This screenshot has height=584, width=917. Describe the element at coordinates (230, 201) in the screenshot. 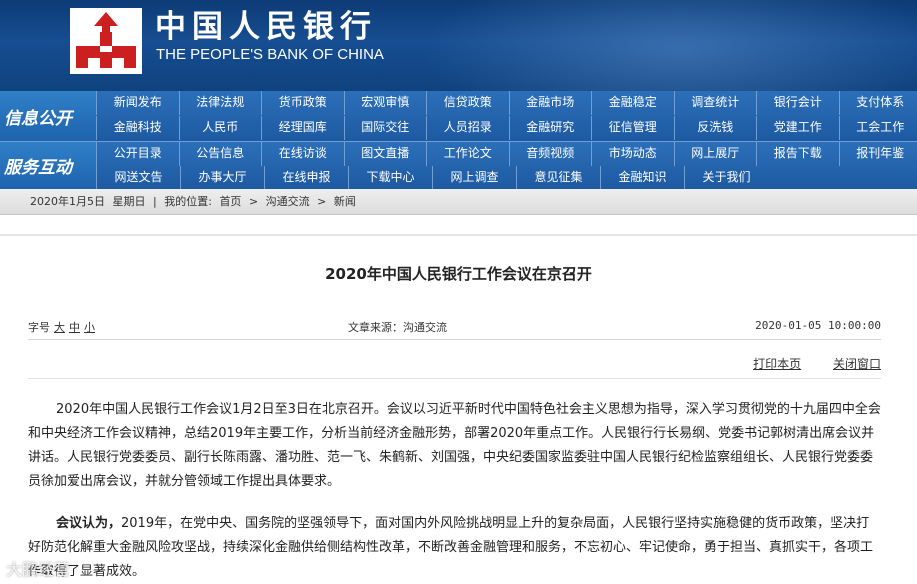

I see `breadcrumb-home-link: 首页` at that location.